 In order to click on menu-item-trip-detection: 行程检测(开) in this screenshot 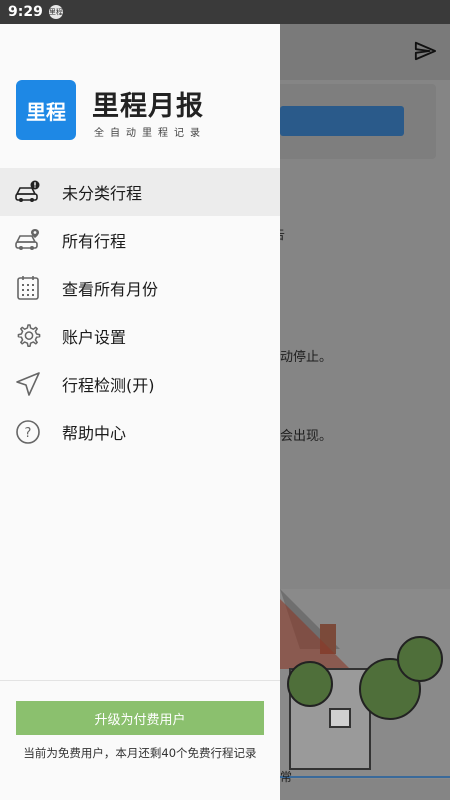, I will do `click(140, 384)`.